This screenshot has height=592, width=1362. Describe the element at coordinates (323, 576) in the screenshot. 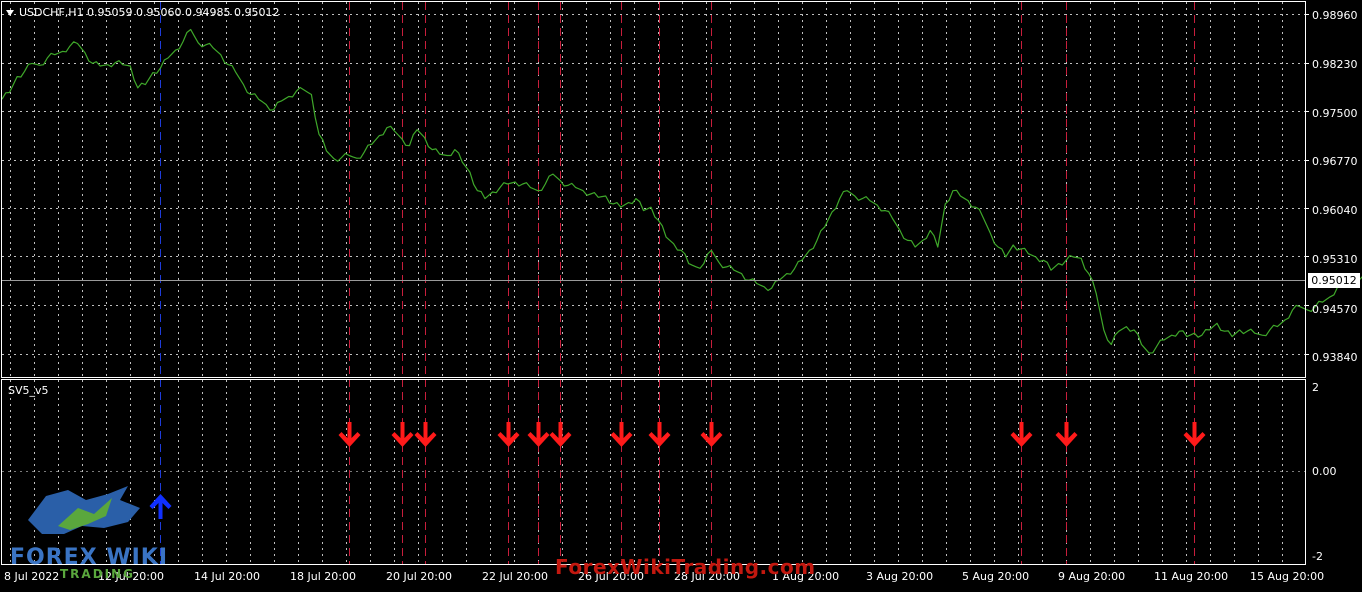

I see `time-label: 18 Jul 20:00` at that location.